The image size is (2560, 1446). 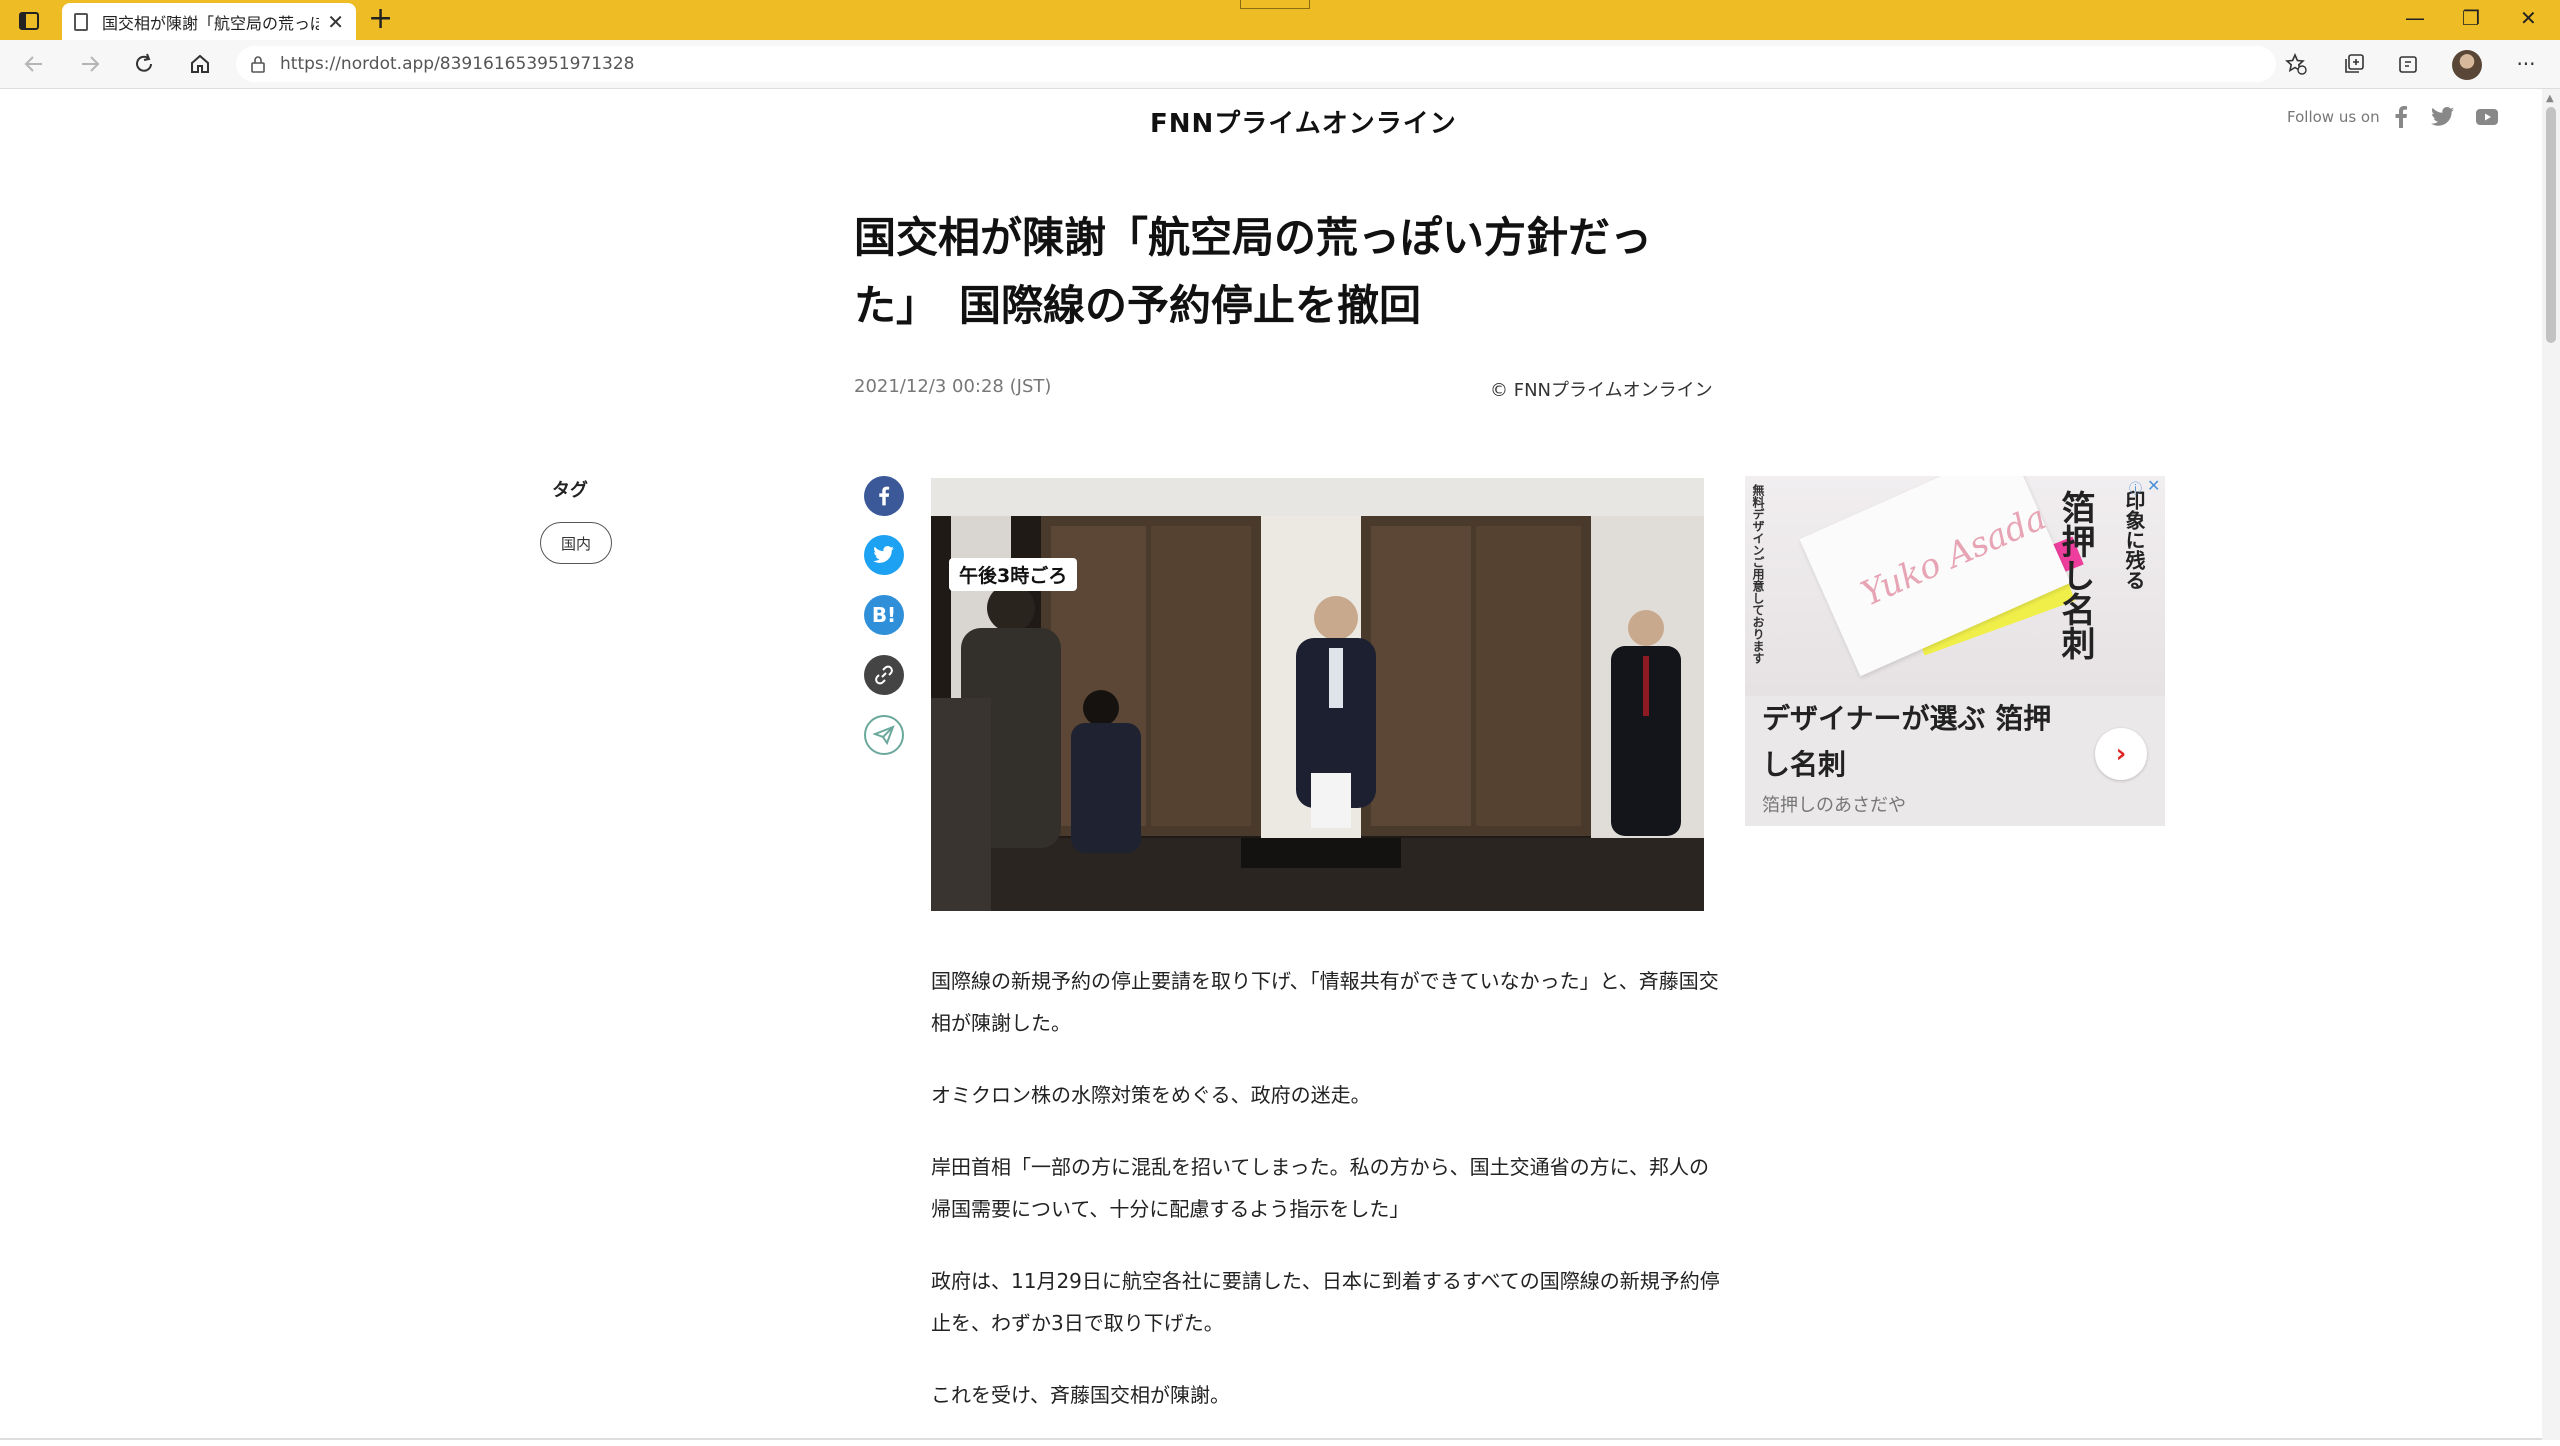 I want to click on back-button, so click(x=34, y=64).